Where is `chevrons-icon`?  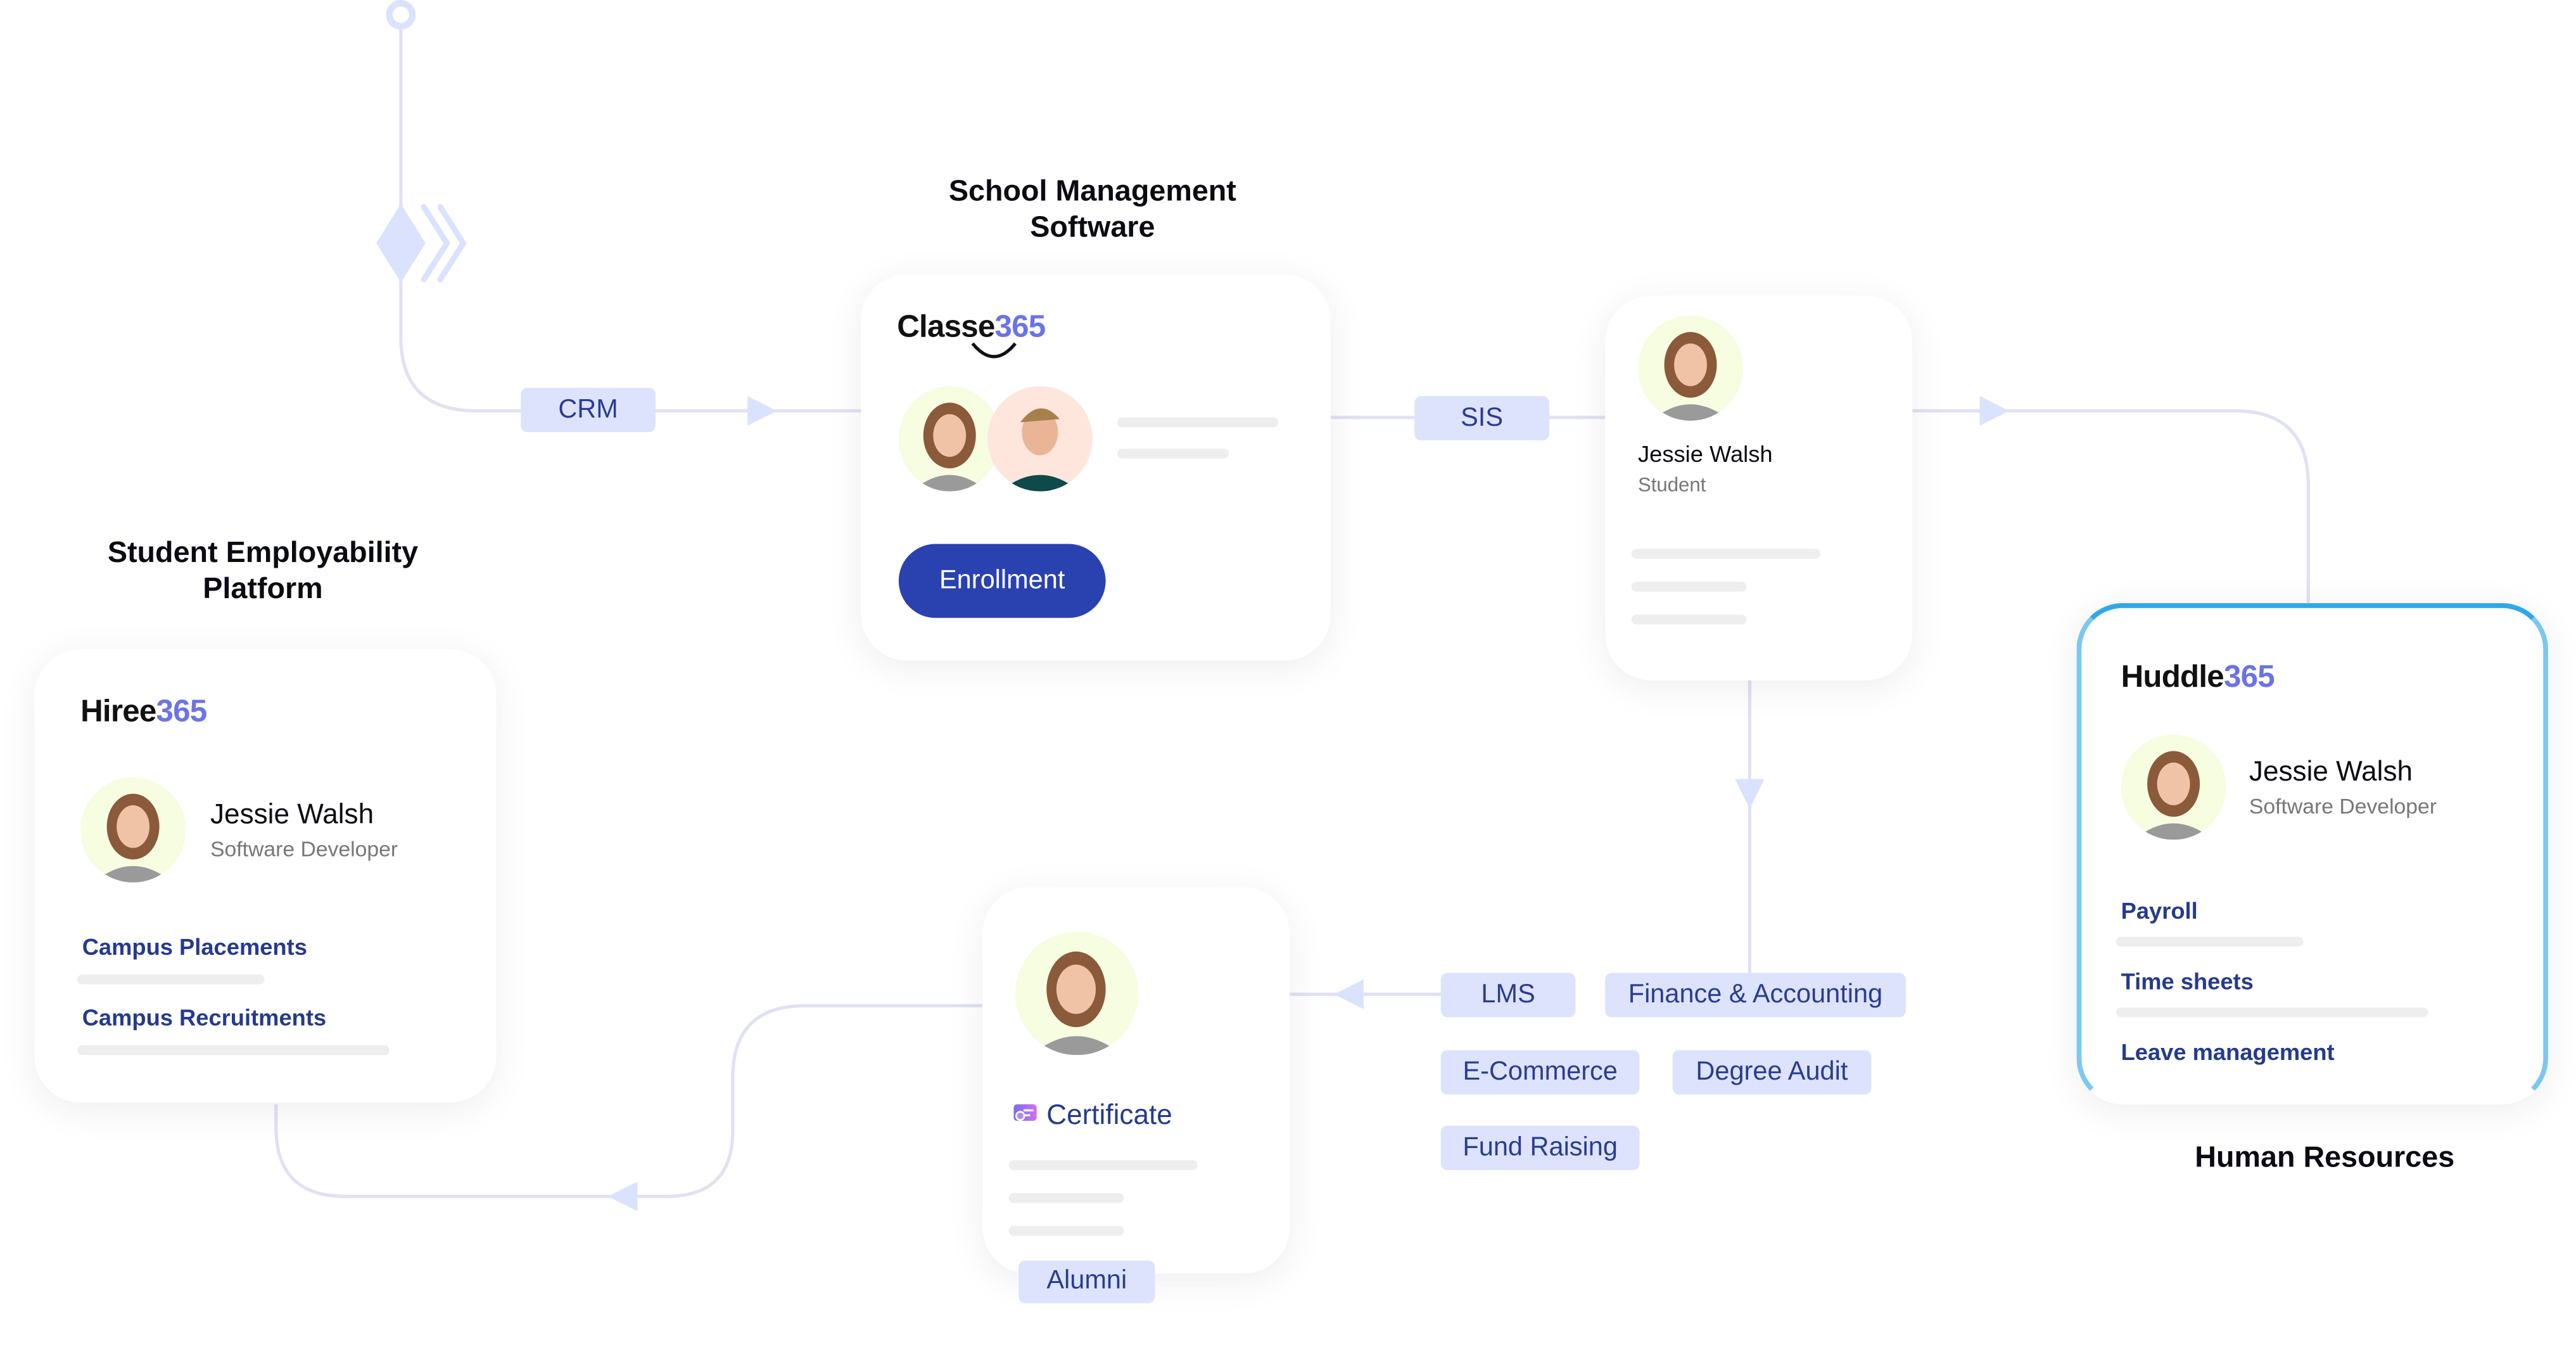 chevrons-icon is located at coordinates (444, 243).